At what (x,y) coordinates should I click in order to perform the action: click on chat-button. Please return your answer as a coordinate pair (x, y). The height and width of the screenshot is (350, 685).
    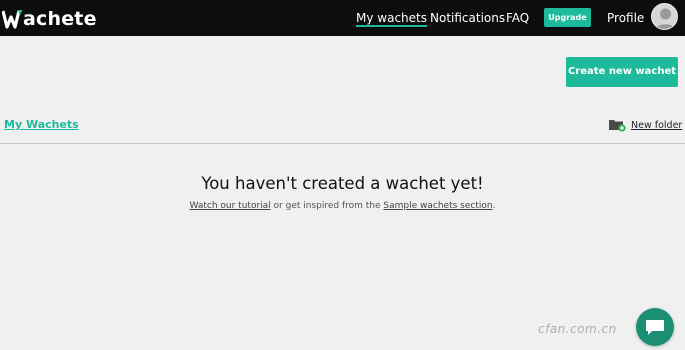
    Looking at the image, I should click on (655, 327).